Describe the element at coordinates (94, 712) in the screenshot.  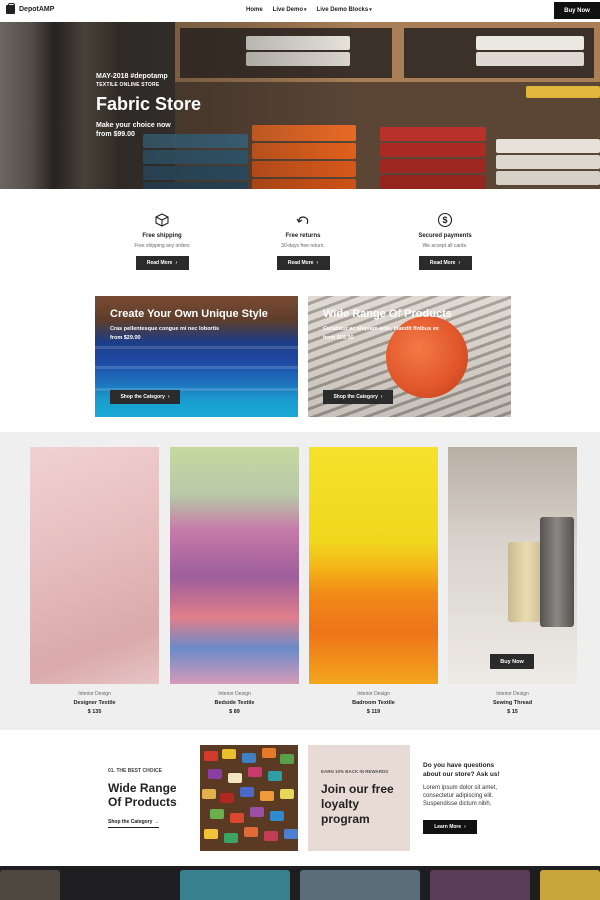
I see `product-price: $ 135` at that location.